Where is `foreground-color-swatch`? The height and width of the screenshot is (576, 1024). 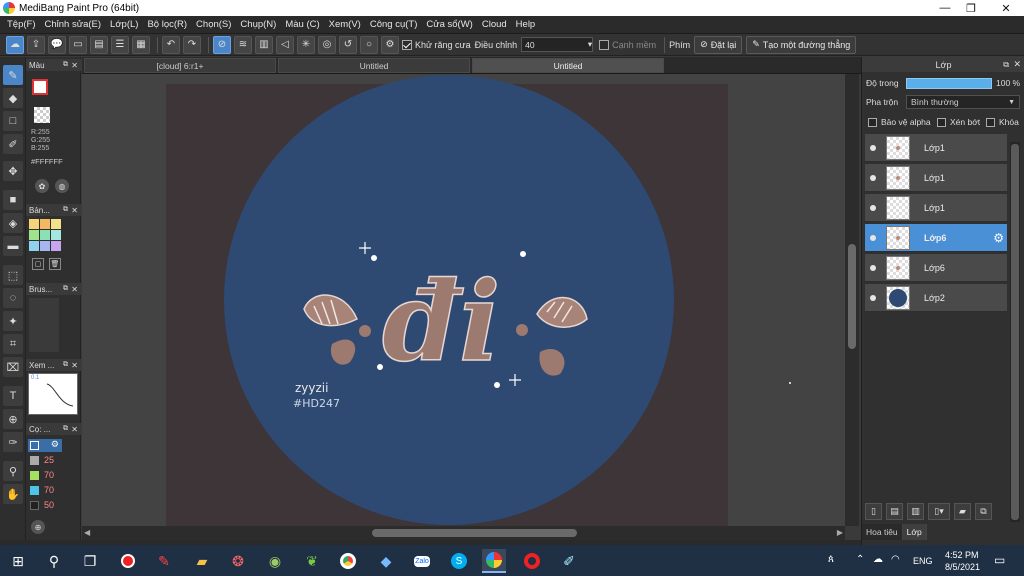
foreground-color-swatch is located at coordinates (40, 87).